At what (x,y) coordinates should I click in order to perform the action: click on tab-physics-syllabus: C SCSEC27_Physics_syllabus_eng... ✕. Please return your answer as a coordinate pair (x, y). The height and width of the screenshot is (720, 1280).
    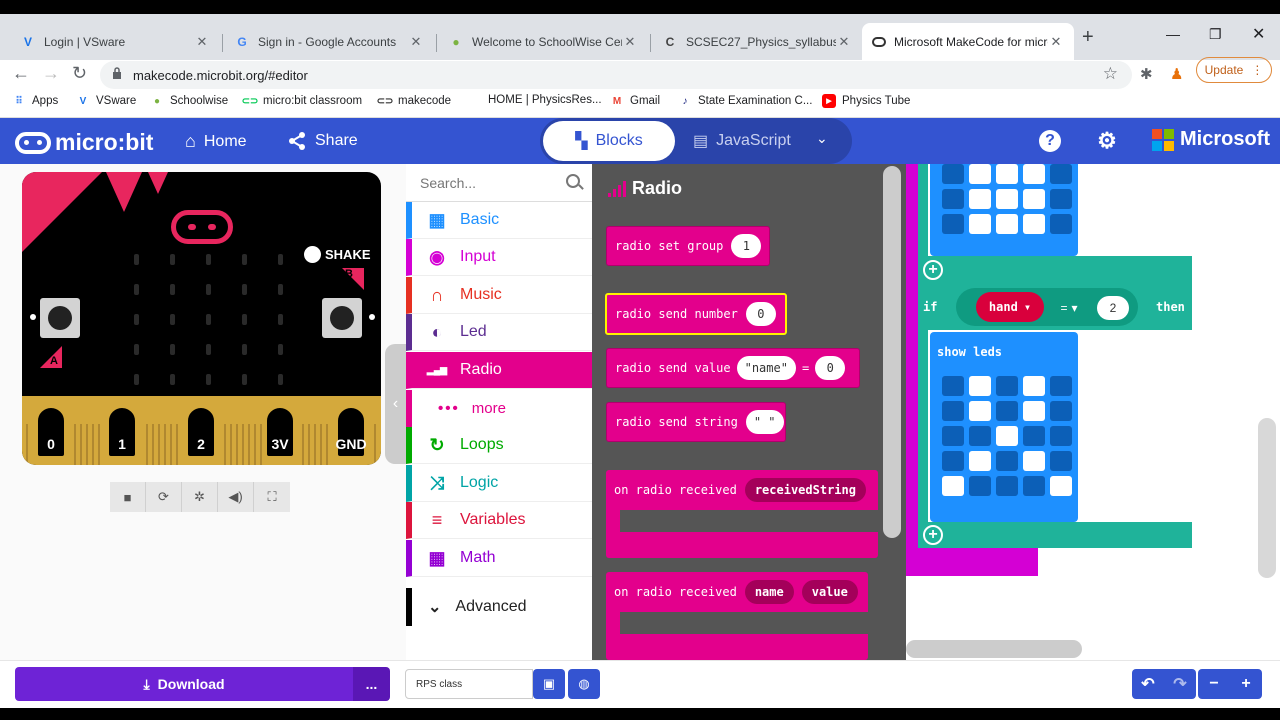
    Looking at the image, I should click on (757, 41).